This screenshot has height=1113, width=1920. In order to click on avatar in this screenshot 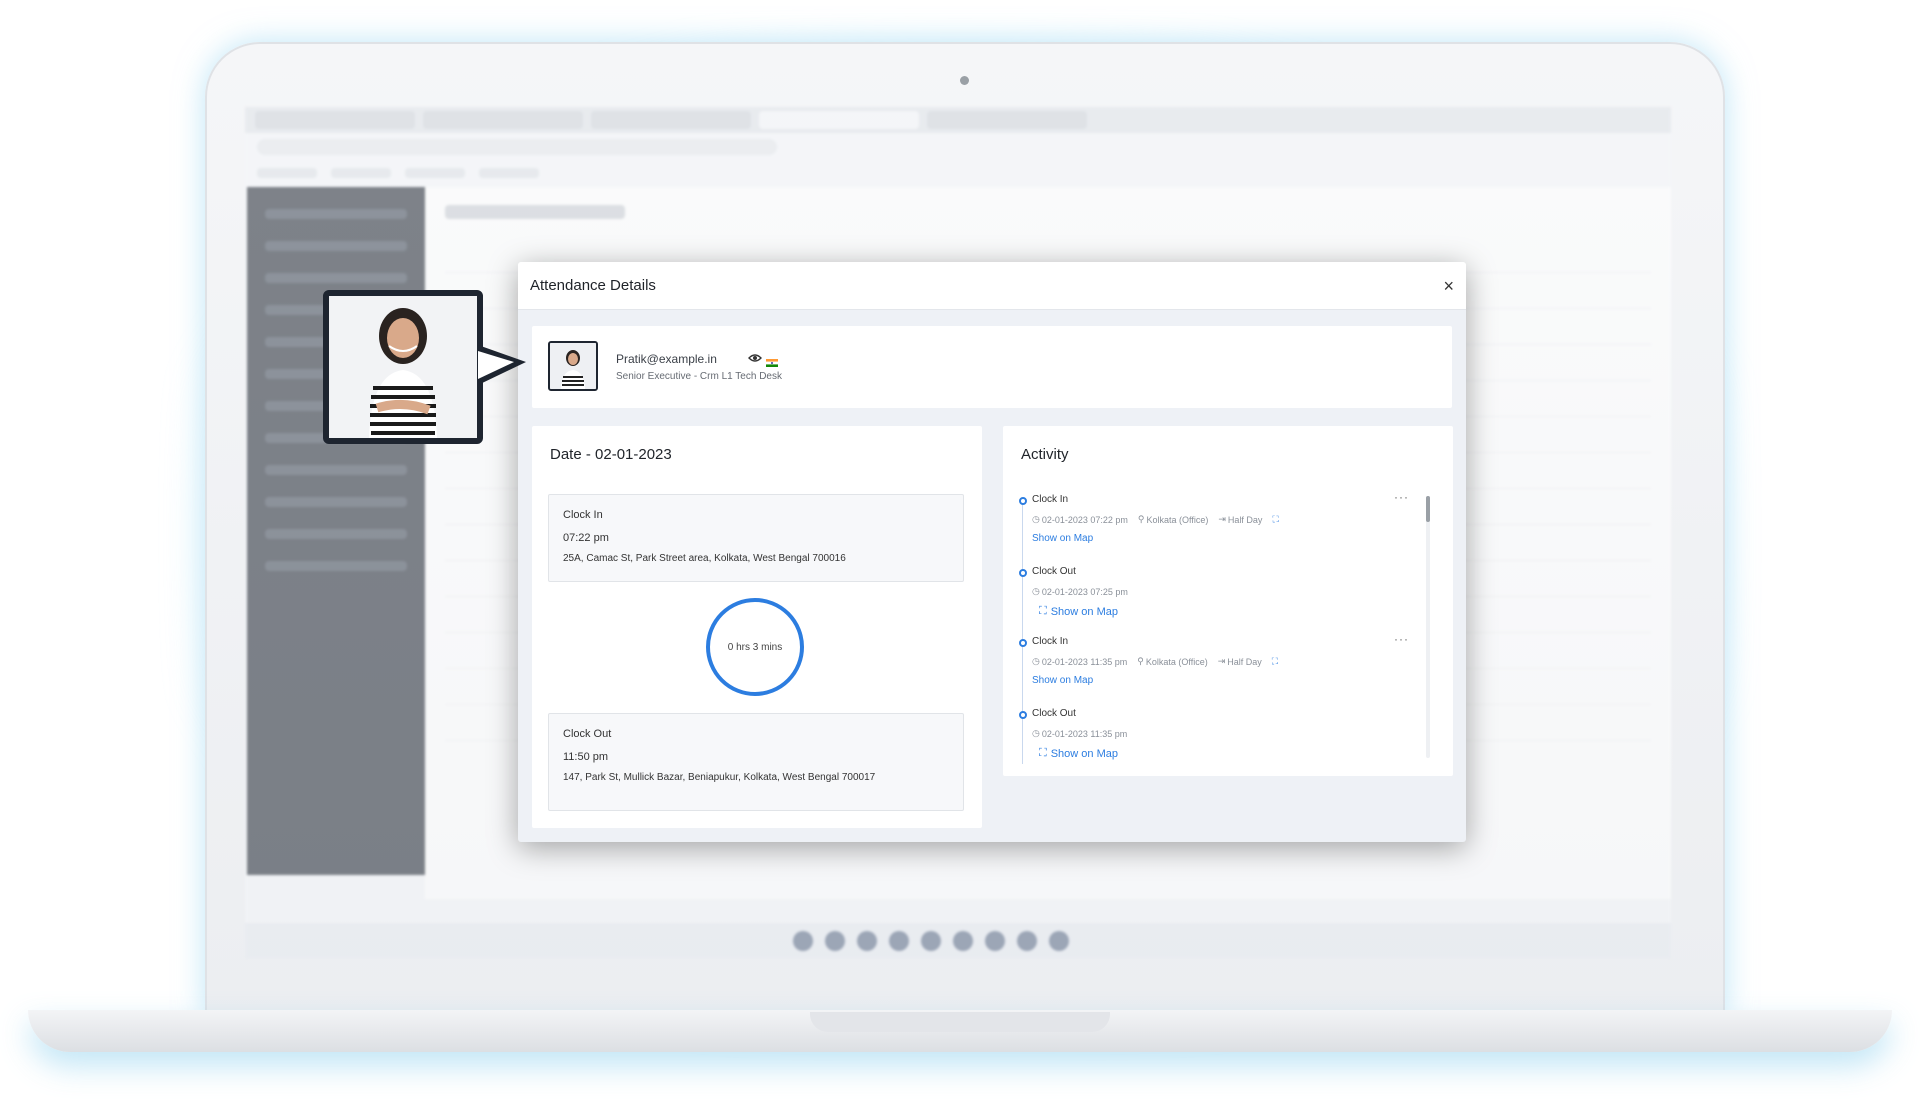, I will do `click(573, 366)`.